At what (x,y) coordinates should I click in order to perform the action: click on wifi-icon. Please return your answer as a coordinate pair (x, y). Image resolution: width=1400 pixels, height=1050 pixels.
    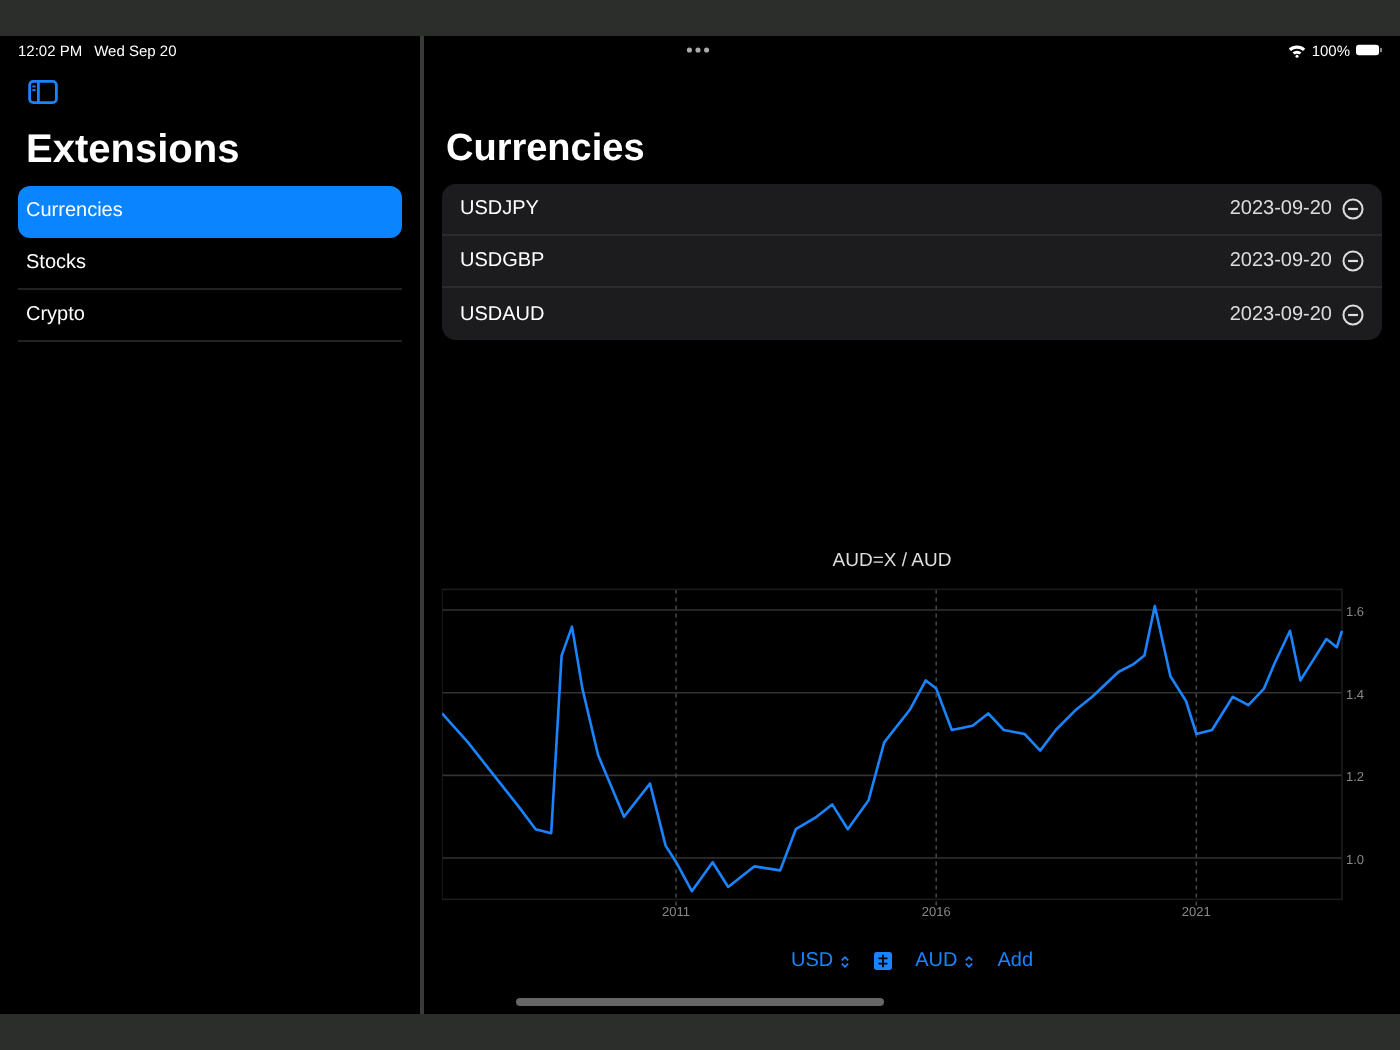
    Looking at the image, I should click on (1296, 50).